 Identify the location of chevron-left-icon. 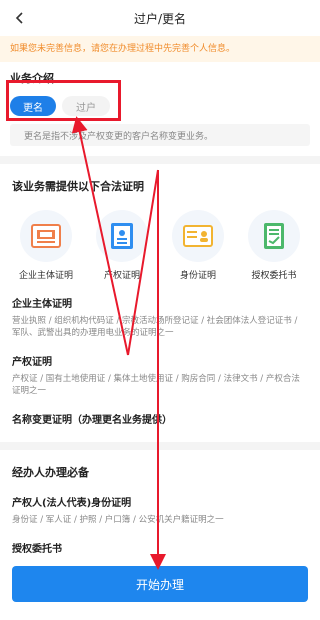
(19, 18).